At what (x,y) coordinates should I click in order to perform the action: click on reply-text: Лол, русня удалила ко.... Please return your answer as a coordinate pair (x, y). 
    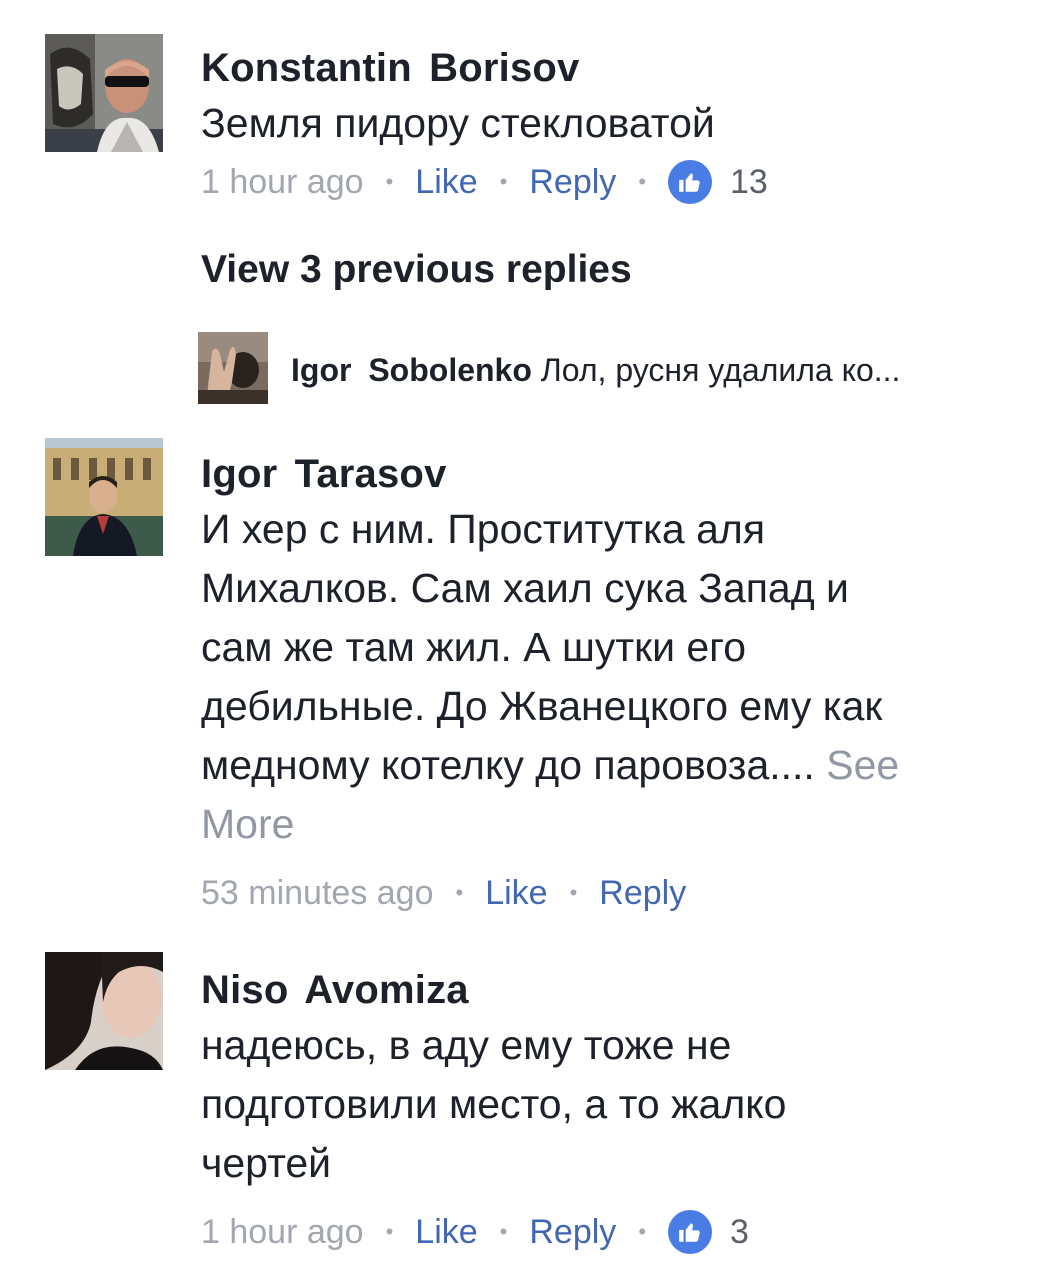
    Looking at the image, I should click on (720, 370).